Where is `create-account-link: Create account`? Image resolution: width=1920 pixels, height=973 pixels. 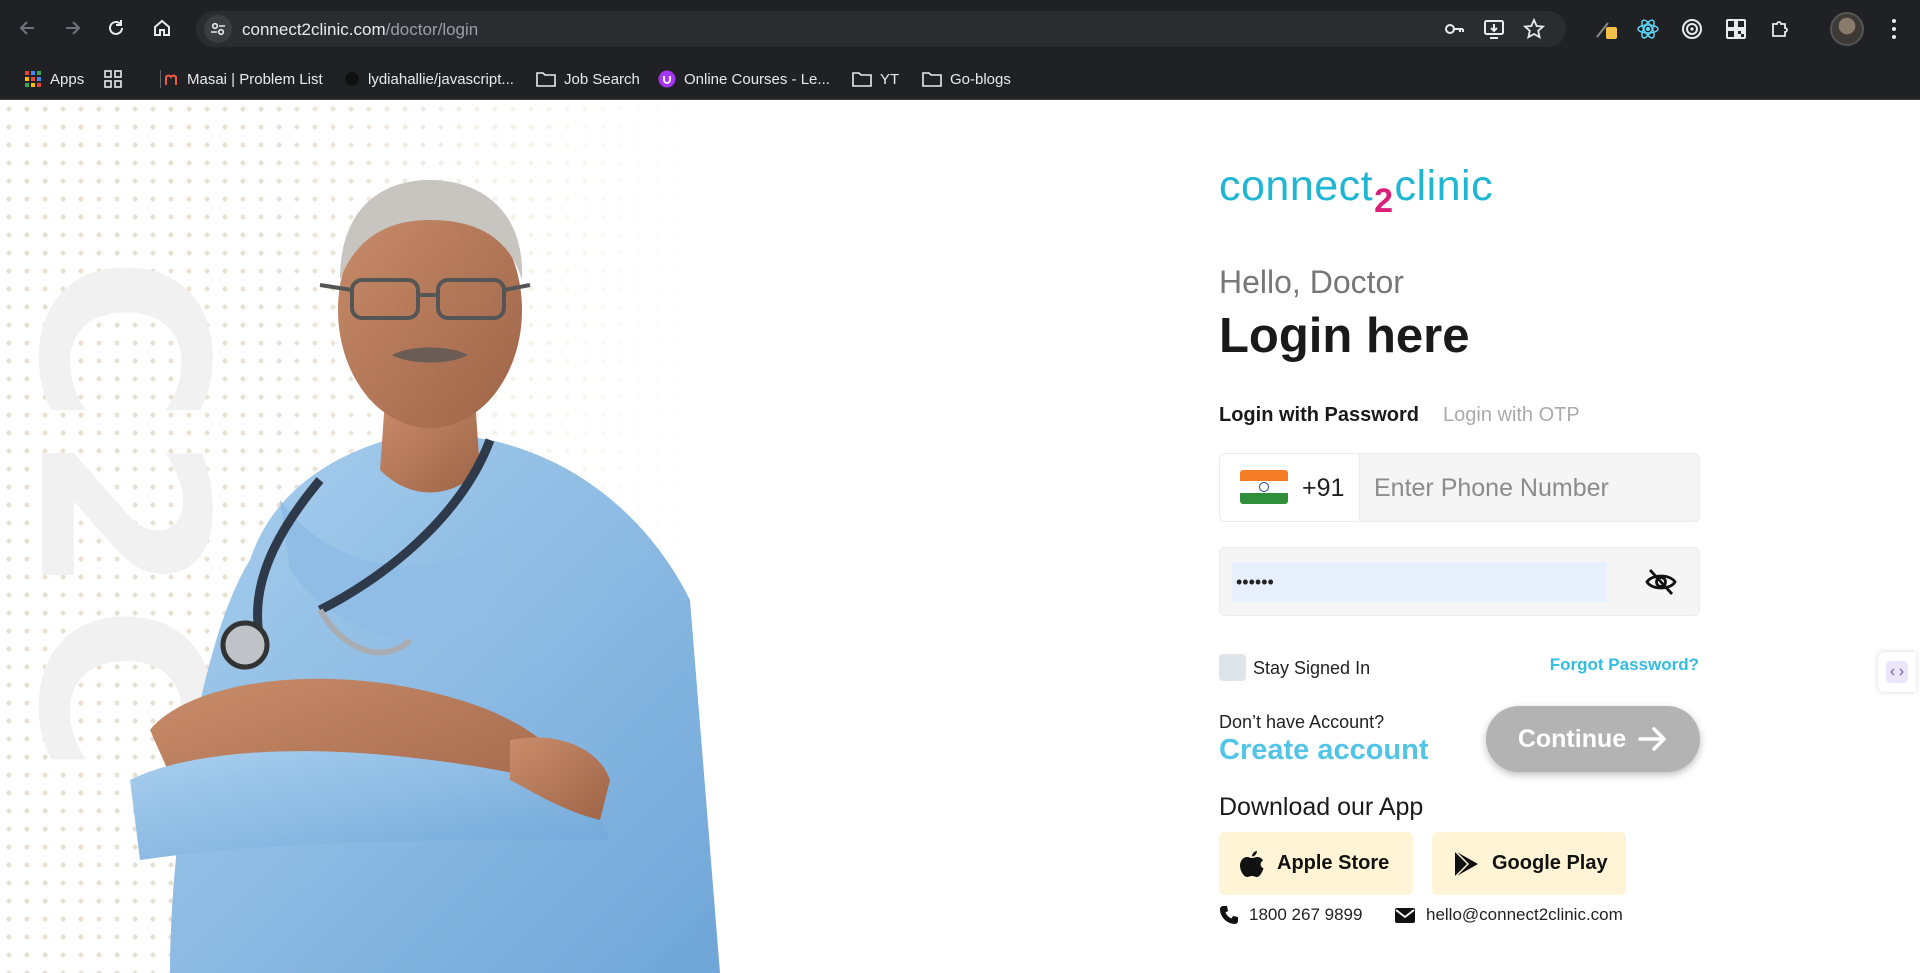 create-account-link: Create account is located at coordinates (1324, 750).